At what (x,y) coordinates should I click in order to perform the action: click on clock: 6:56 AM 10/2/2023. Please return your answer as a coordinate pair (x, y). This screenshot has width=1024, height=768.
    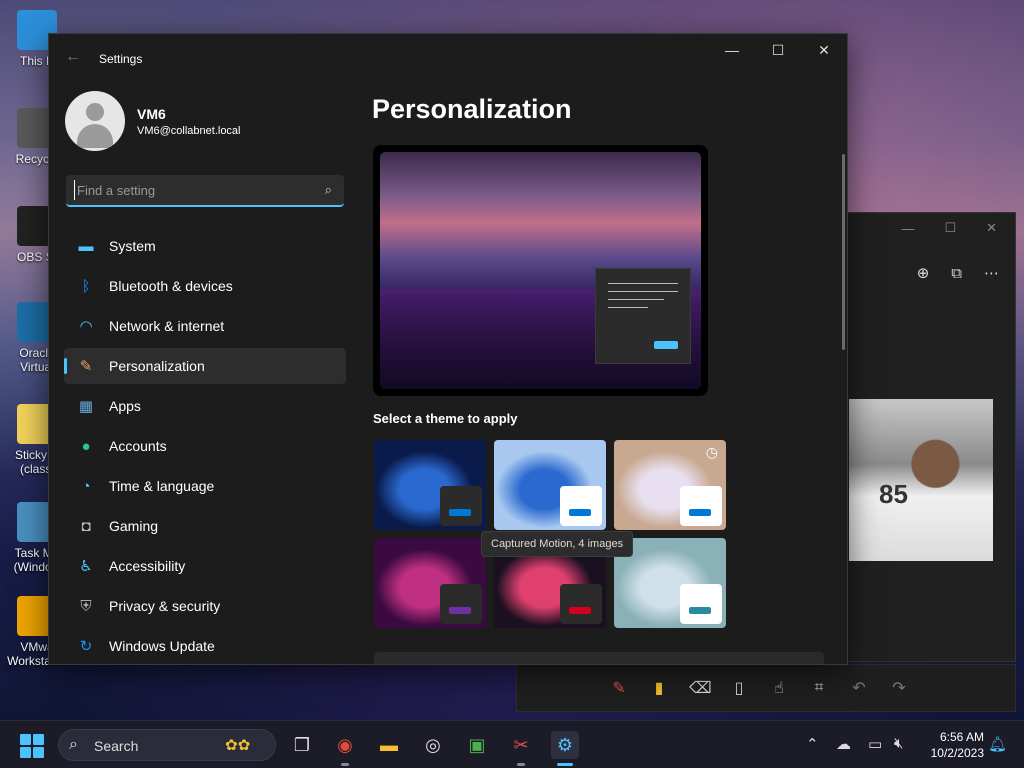
    Looking at the image, I should click on (953, 745).